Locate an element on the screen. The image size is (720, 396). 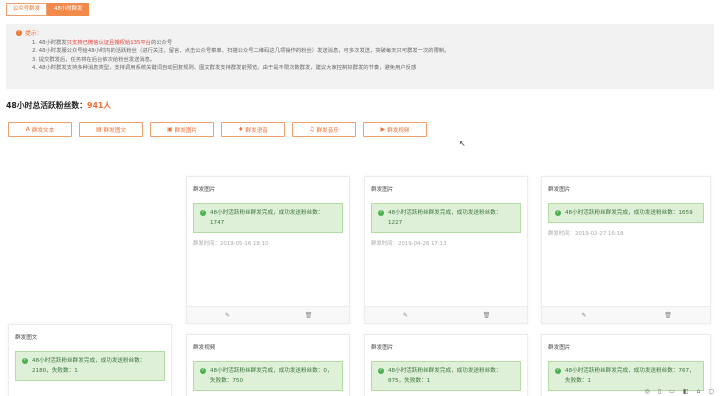
message-text: 48小时活跃粉丝群发完成，成功发送粉丝数：875，失败数：1 is located at coordinates (445, 376).